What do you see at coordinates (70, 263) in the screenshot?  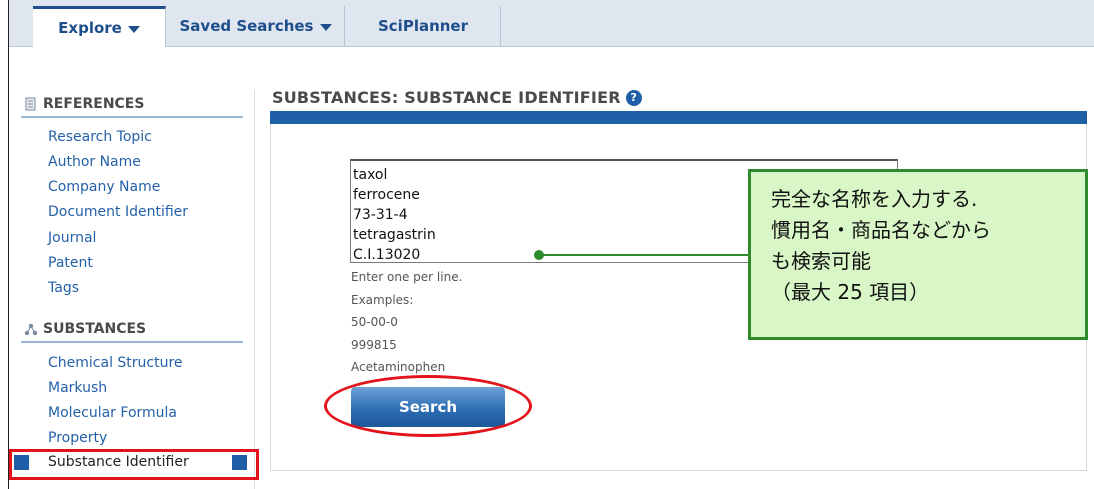 I see `sidebar-item-patent: Patent` at bounding box center [70, 263].